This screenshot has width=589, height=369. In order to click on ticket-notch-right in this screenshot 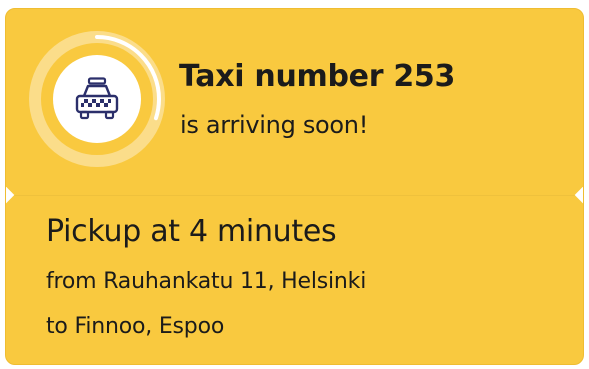, I will do `click(578, 195)`.